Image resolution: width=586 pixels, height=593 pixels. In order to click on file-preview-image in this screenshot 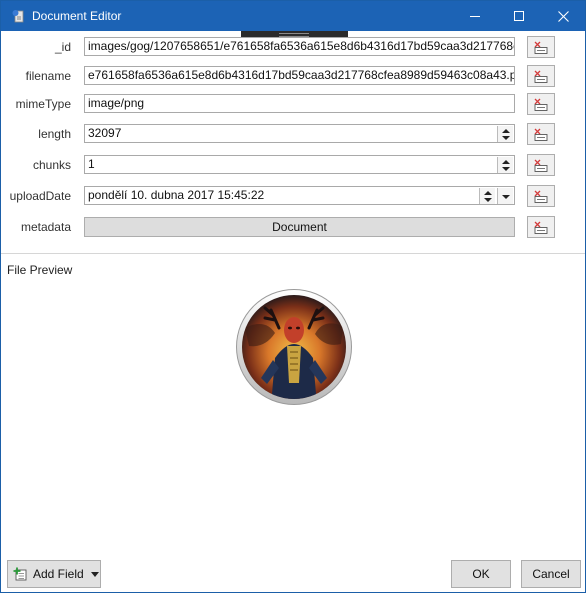, I will do `click(294, 347)`.